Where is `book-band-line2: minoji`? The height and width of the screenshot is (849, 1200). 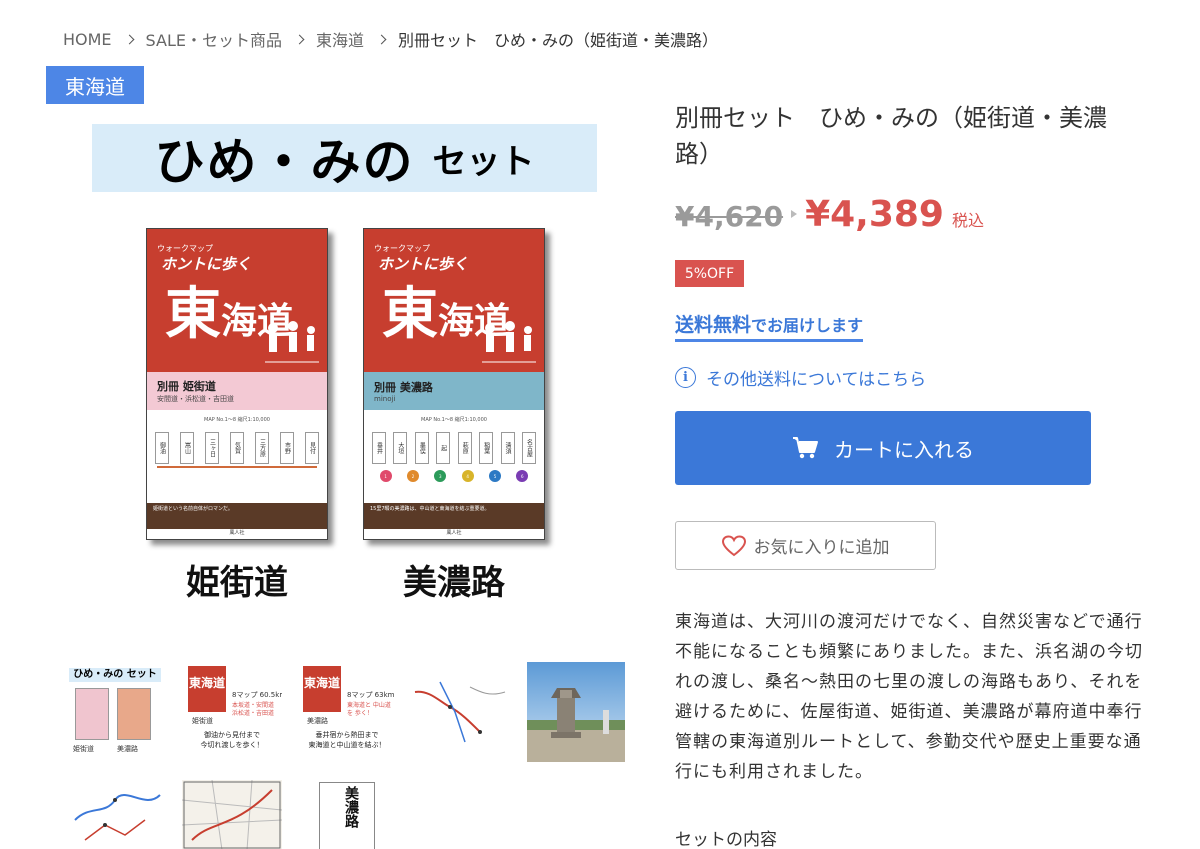 book-band-line2: minoji is located at coordinates (385, 399).